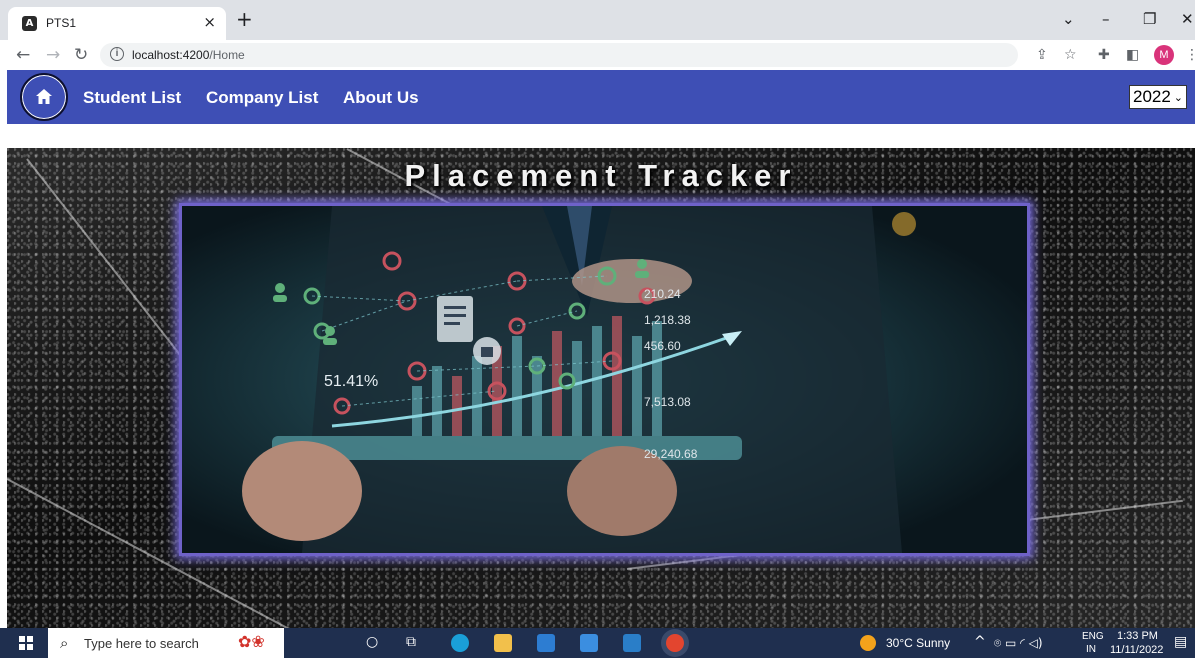 The height and width of the screenshot is (658, 1195). What do you see at coordinates (81, 55) in the screenshot?
I see `reload-icon: ↻` at bounding box center [81, 55].